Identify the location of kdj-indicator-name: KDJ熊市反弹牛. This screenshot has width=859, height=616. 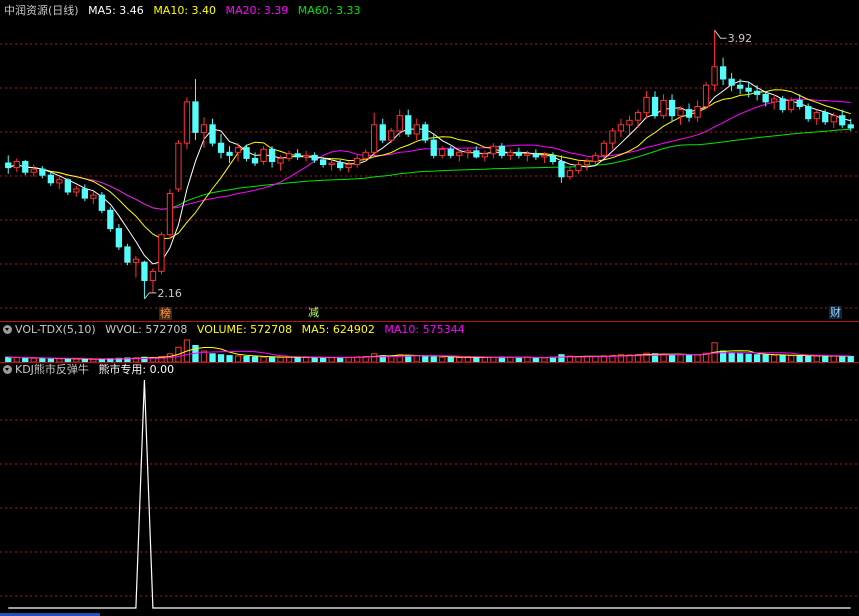
(52, 369).